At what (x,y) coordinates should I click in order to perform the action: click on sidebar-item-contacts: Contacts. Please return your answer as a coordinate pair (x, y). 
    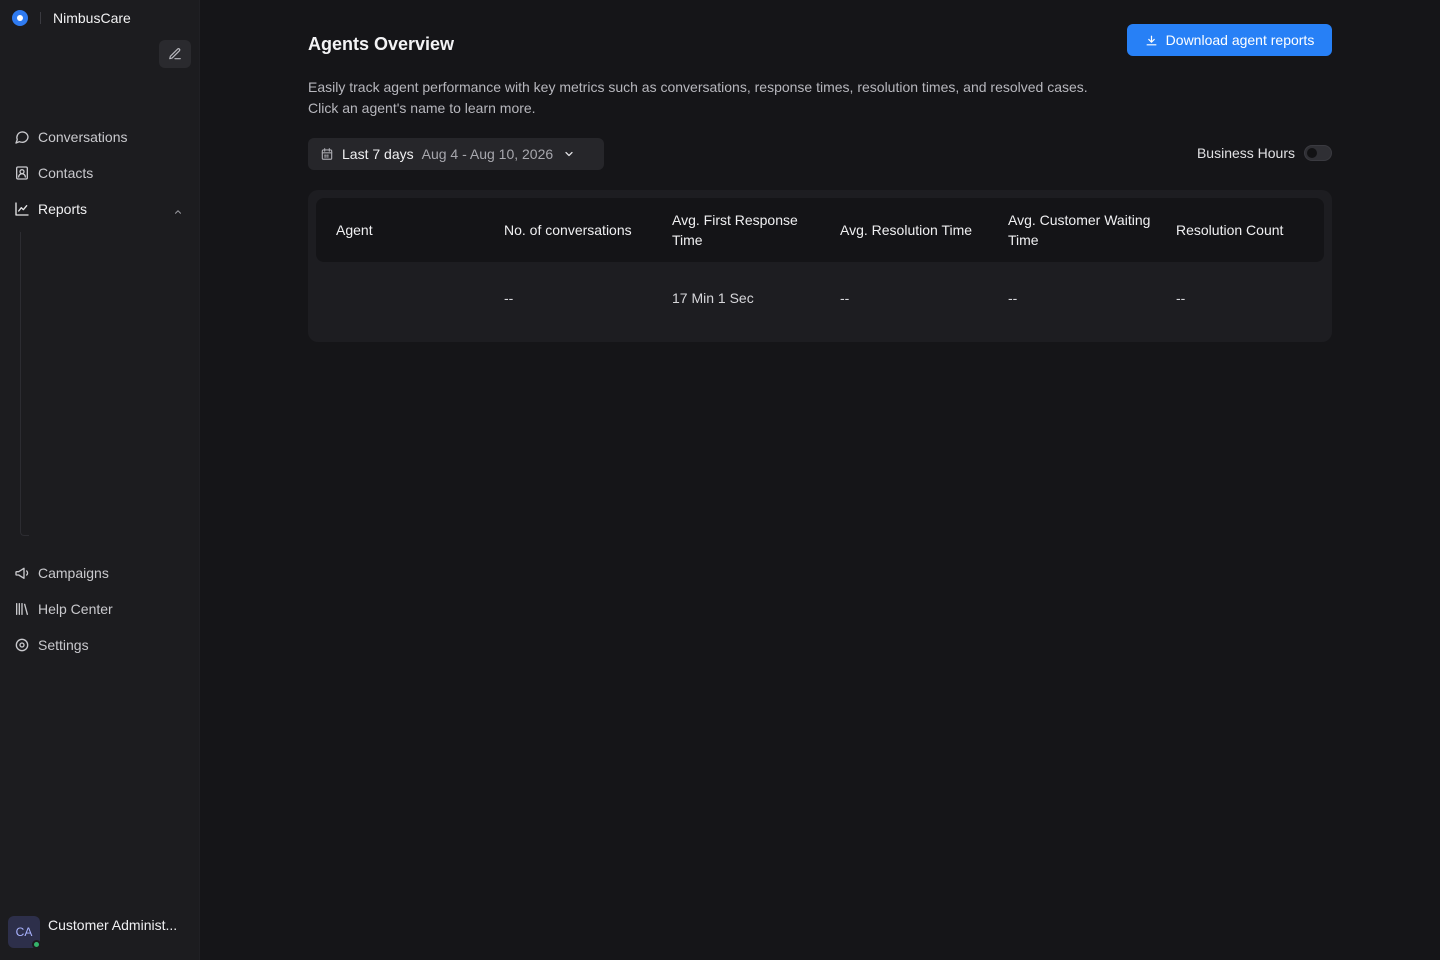
    Looking at the image, I should click on (101, 173).